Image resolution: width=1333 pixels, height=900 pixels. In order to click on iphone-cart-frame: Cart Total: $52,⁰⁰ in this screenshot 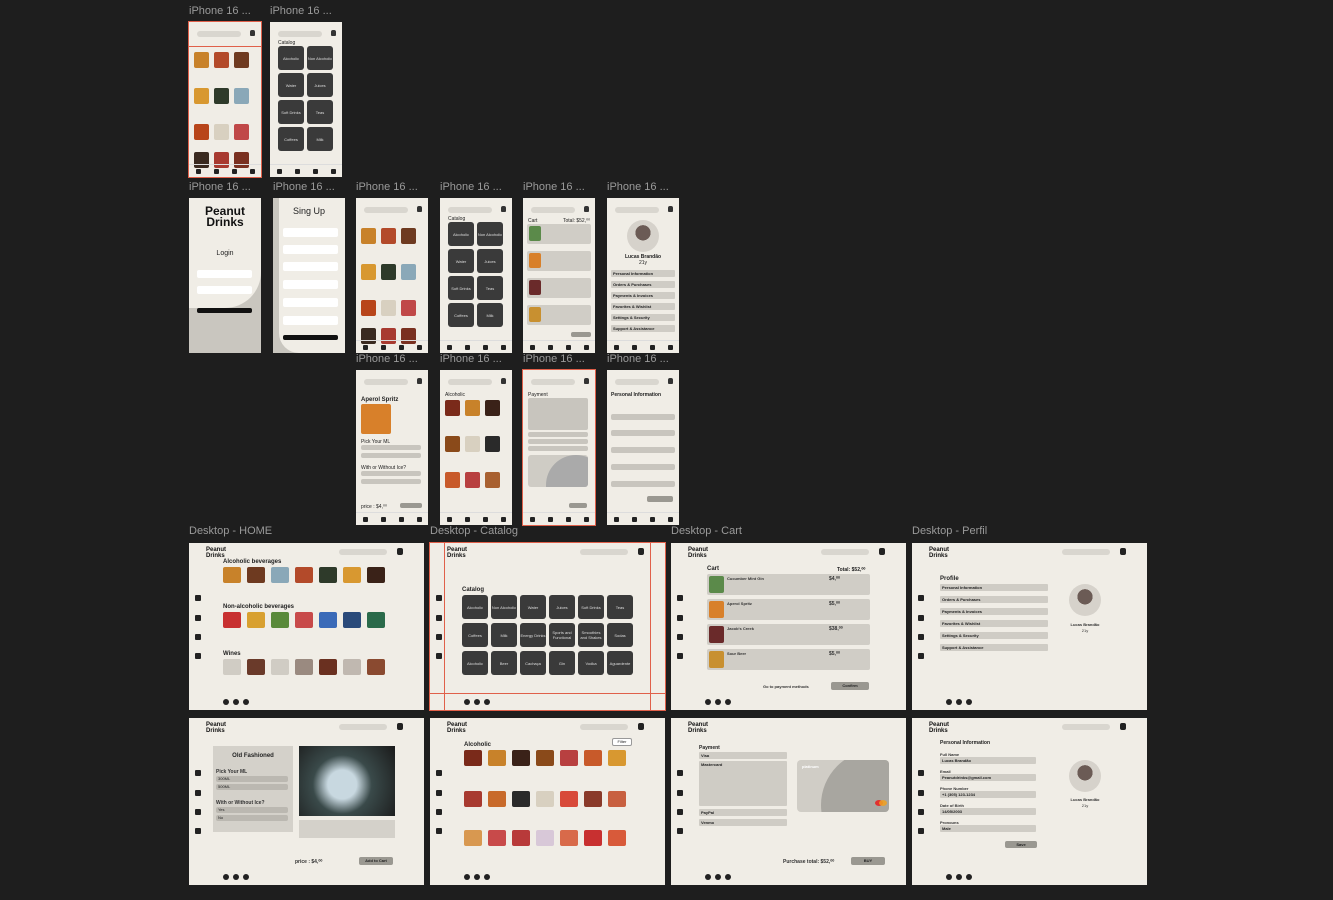, I will do `click(559, 275)`.